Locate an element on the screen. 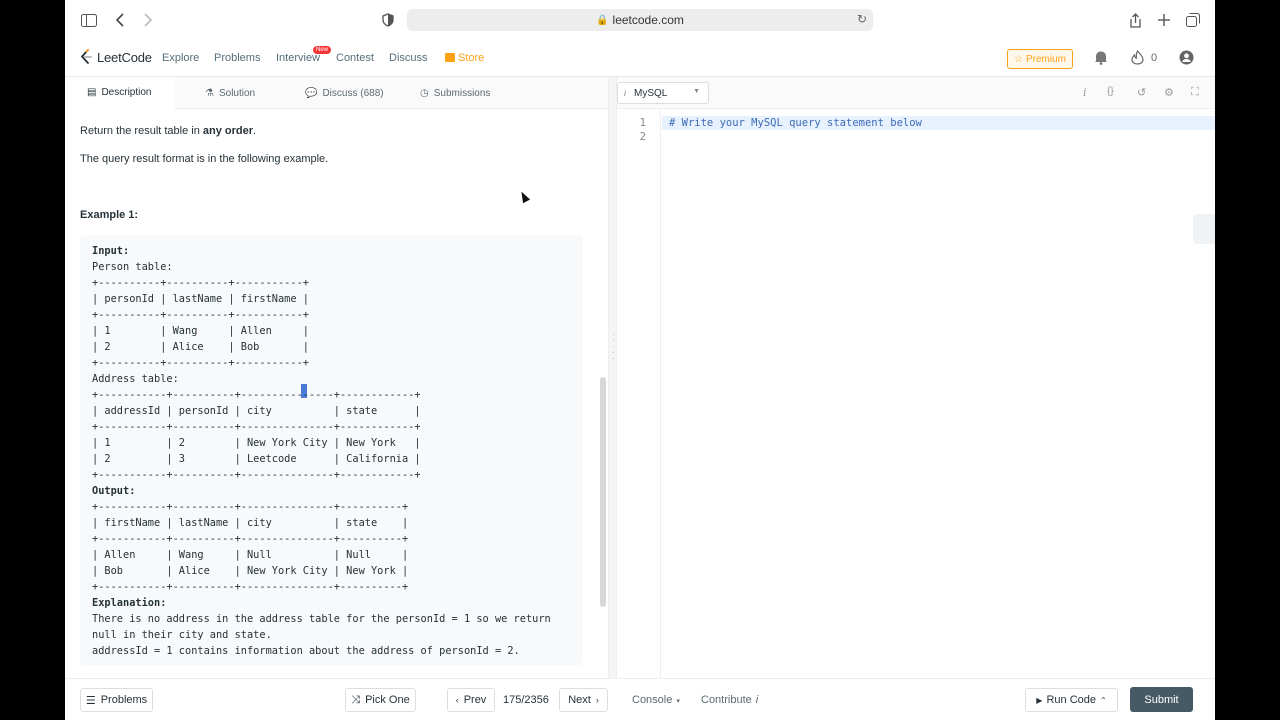 The height and width of the screenshot is (720, 1280). console-toggle: Console ▾ is located at coordinates (656, 700).